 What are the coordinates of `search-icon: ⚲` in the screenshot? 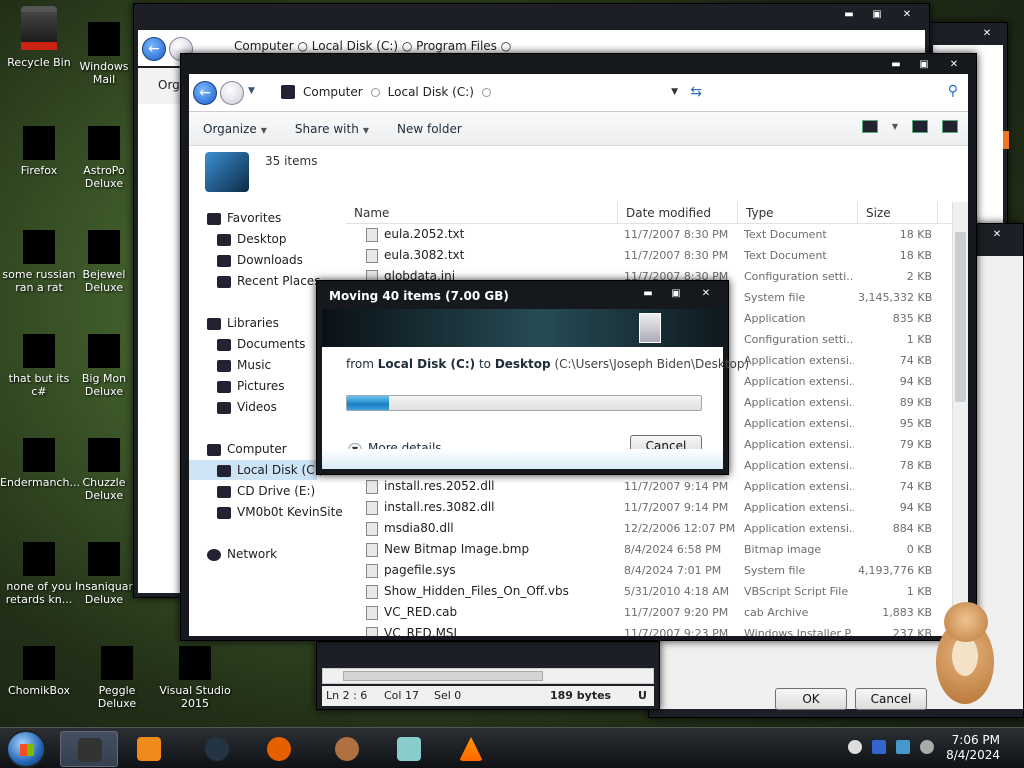 It's located at (953, 91).